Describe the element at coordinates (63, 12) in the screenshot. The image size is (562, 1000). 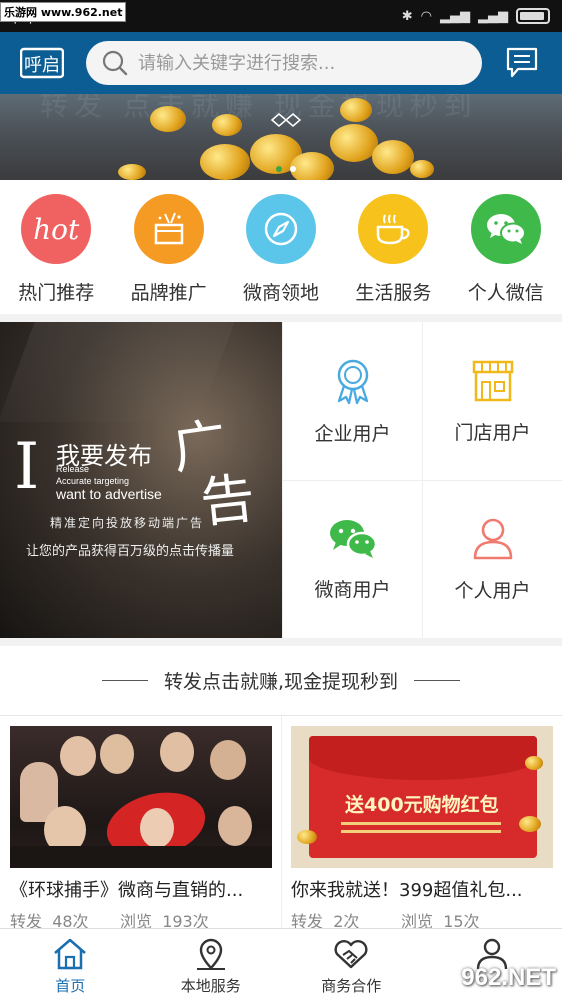
I see `watermark-top: 乐游网 www.962.net` at that location.